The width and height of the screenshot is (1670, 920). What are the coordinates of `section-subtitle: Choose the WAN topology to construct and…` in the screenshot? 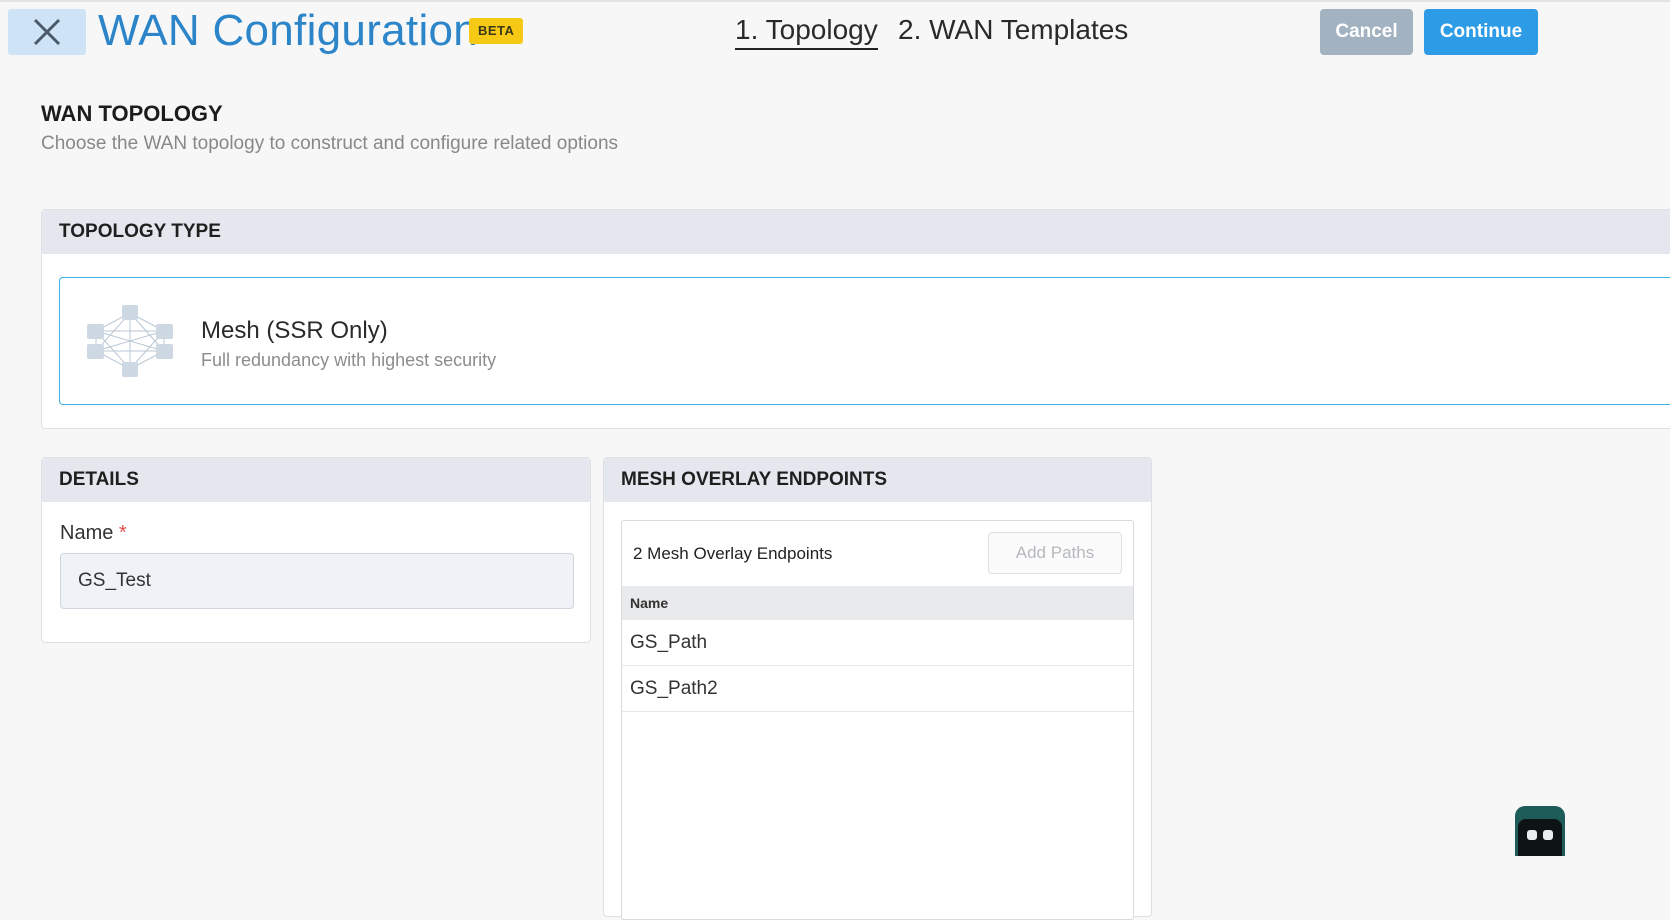 It's located at (330, 143).